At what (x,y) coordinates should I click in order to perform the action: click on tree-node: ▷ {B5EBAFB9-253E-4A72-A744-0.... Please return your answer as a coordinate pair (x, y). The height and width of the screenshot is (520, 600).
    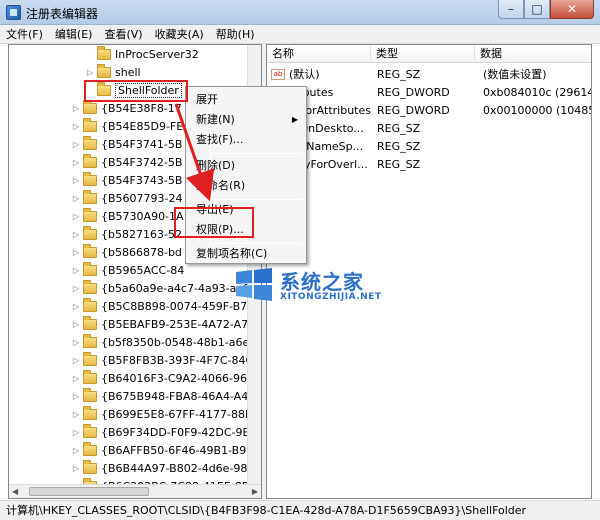
    Looking at the image, I should click on (129, 324).